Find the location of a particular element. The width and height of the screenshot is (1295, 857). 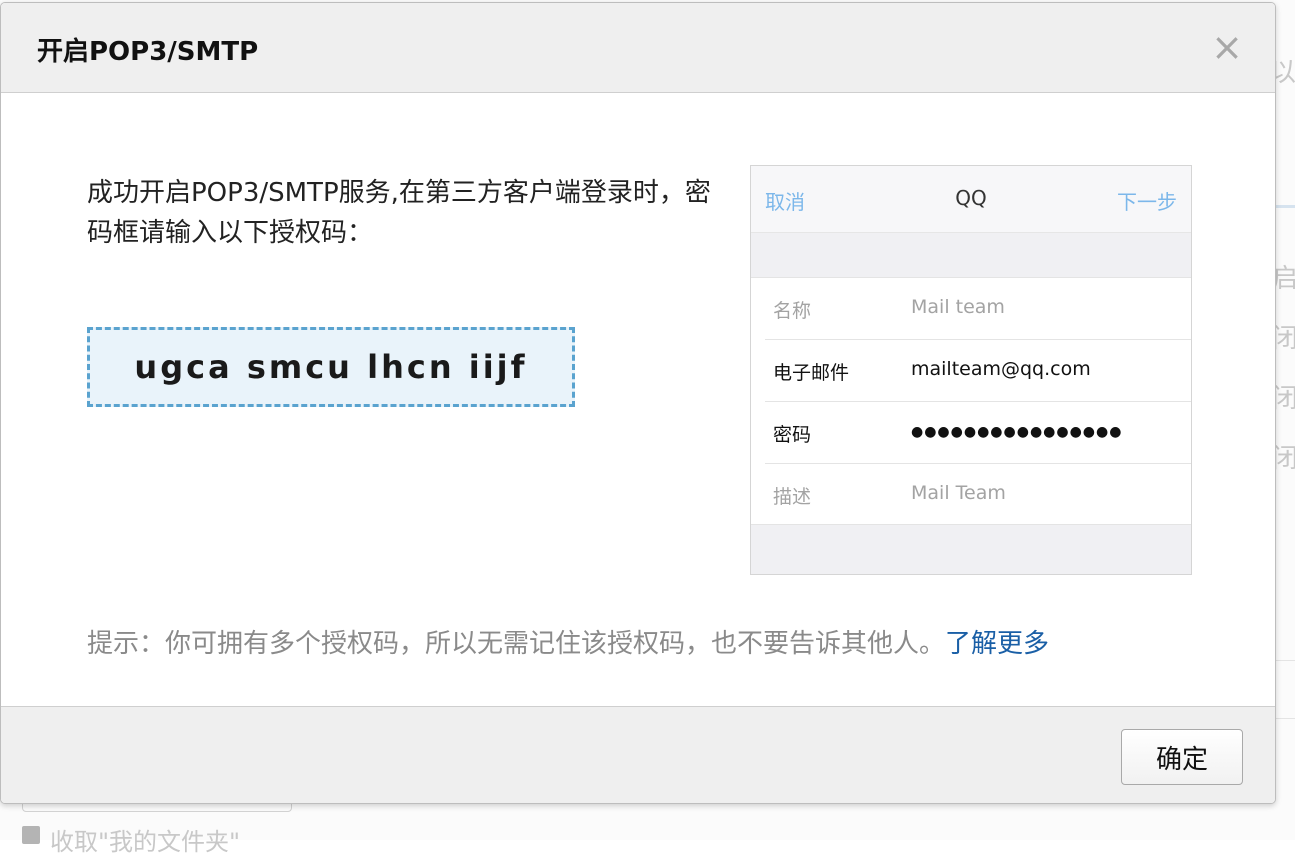

phone-next-label: 下一步 is located at coordinates (1147, 202).